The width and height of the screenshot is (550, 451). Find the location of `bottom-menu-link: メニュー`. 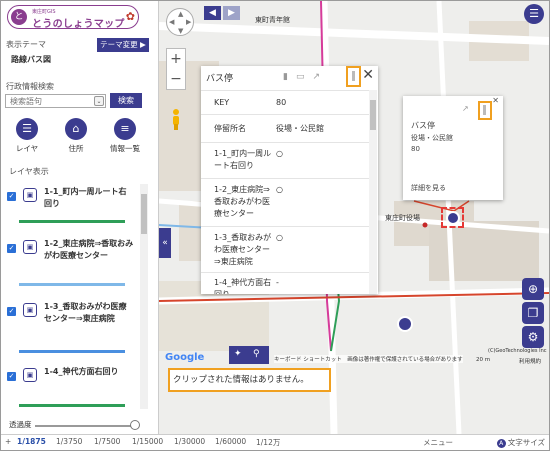

bottom-menu-link: メニュー is located at coordinates (438, 442).